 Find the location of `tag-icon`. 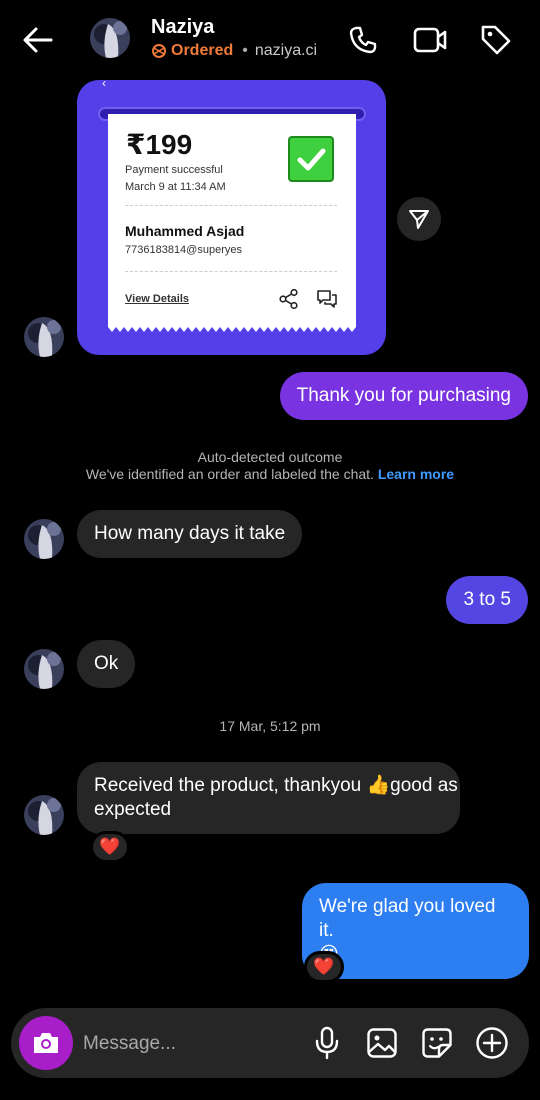

tag-icon is located at coordinates (496, 40).